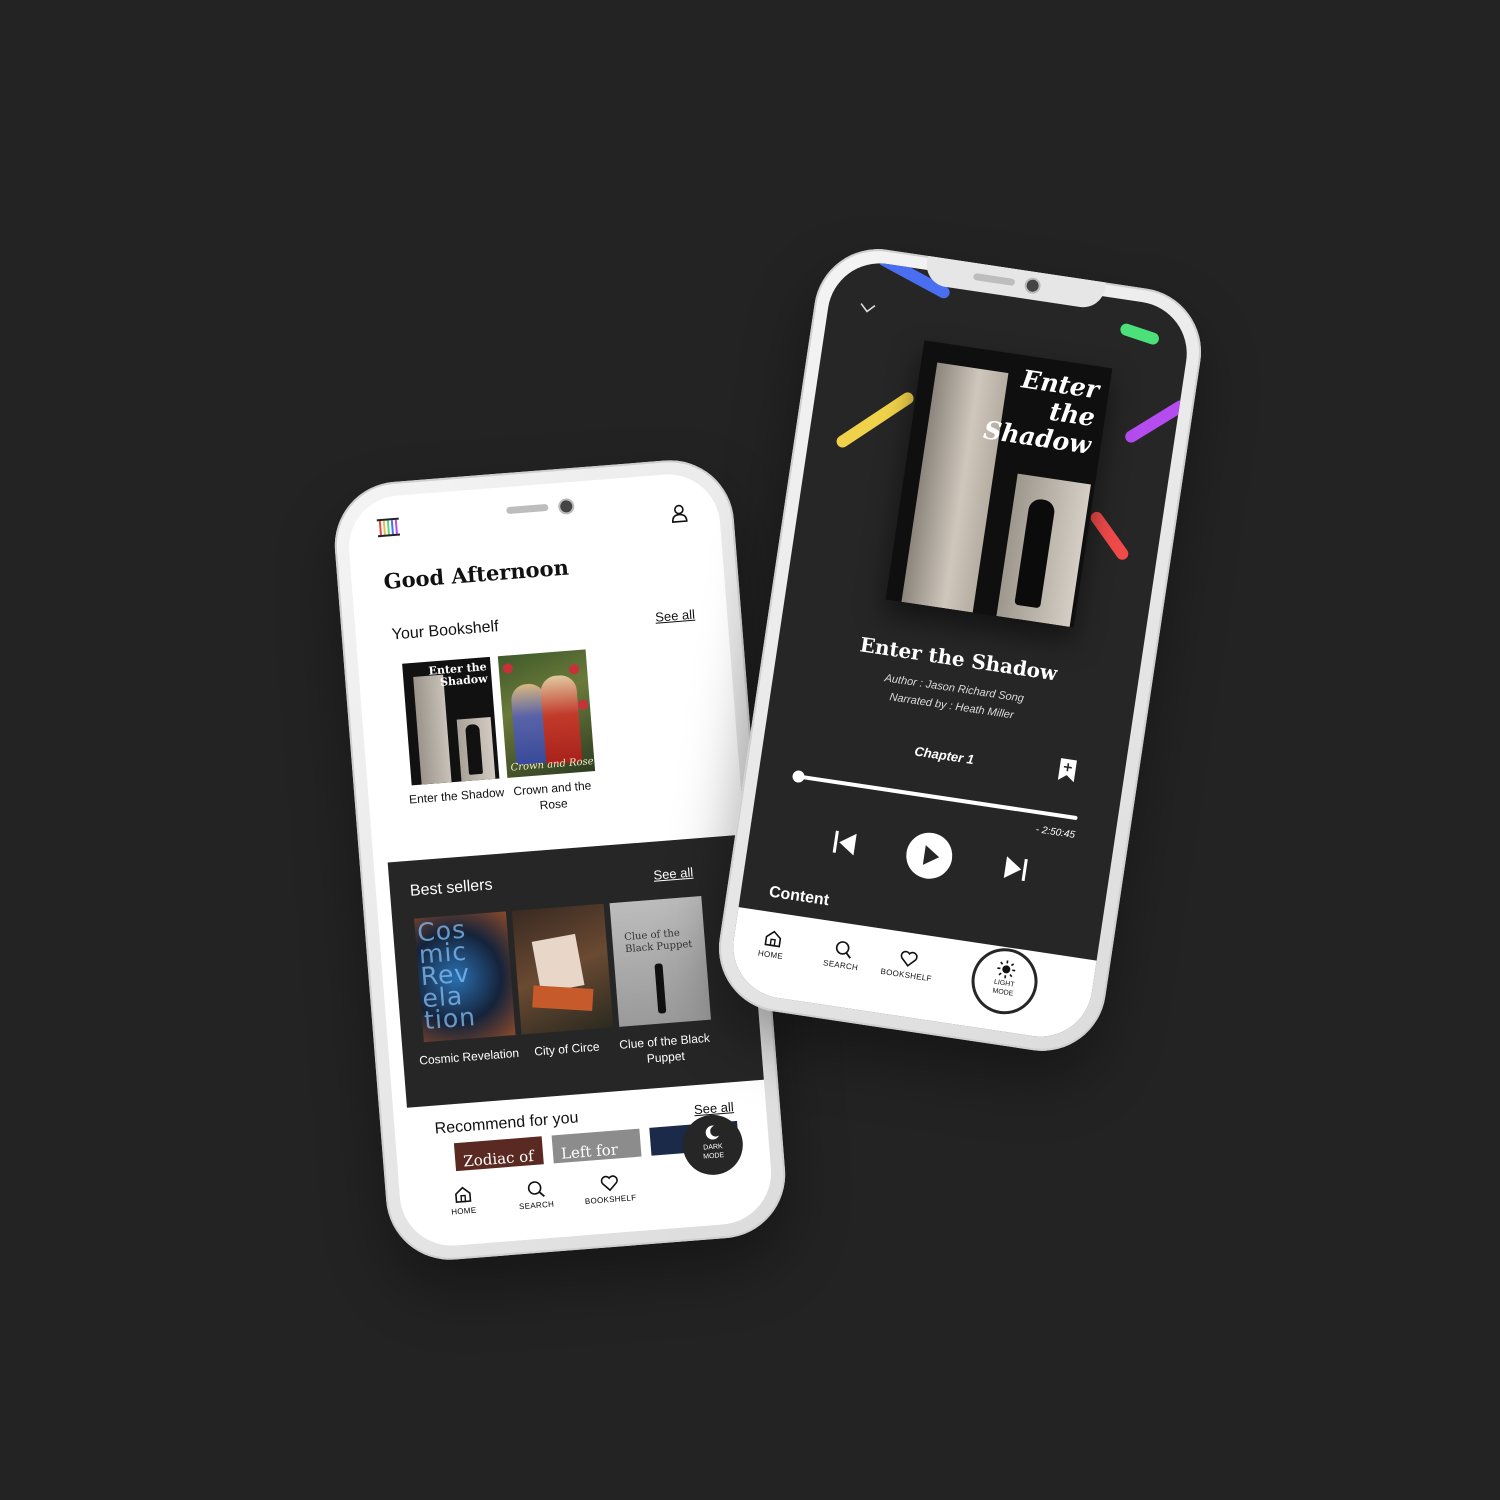 This screenshot has width=1500, height=1500. I want to click on book-label: City of Circe, so click(566, 1049).